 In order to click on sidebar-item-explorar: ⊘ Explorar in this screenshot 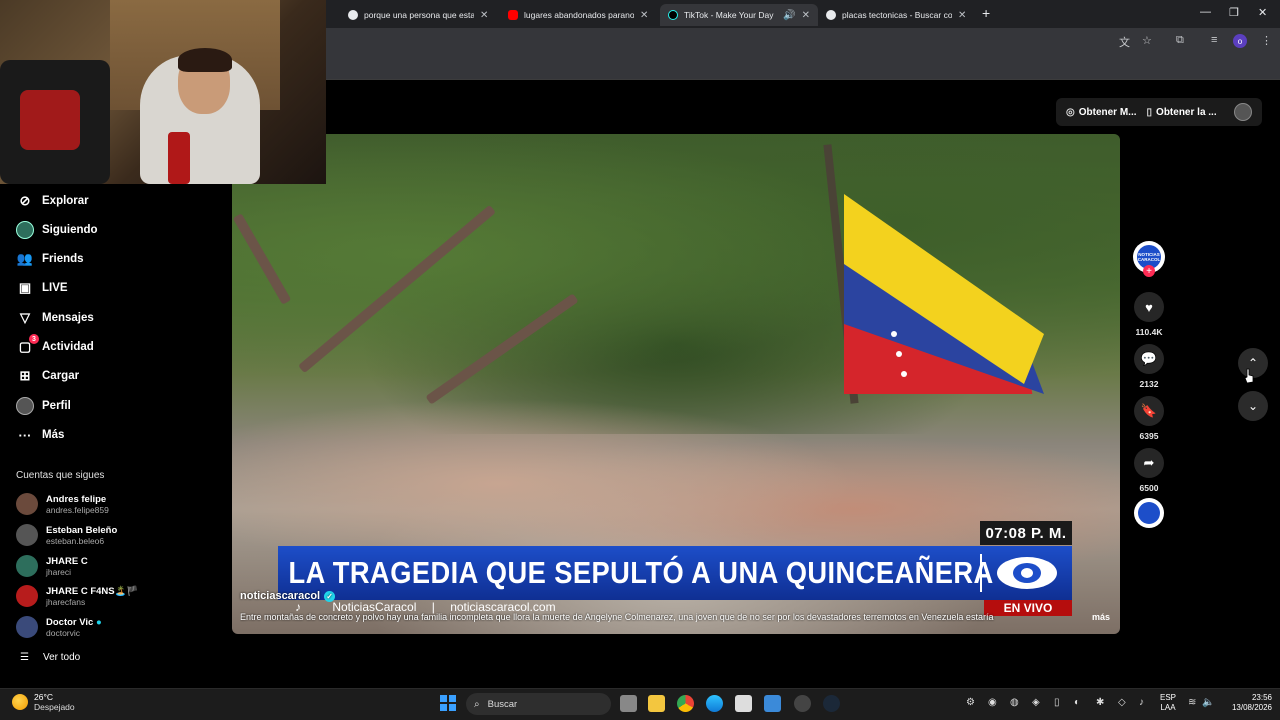, I will do `click(52, 201)`.